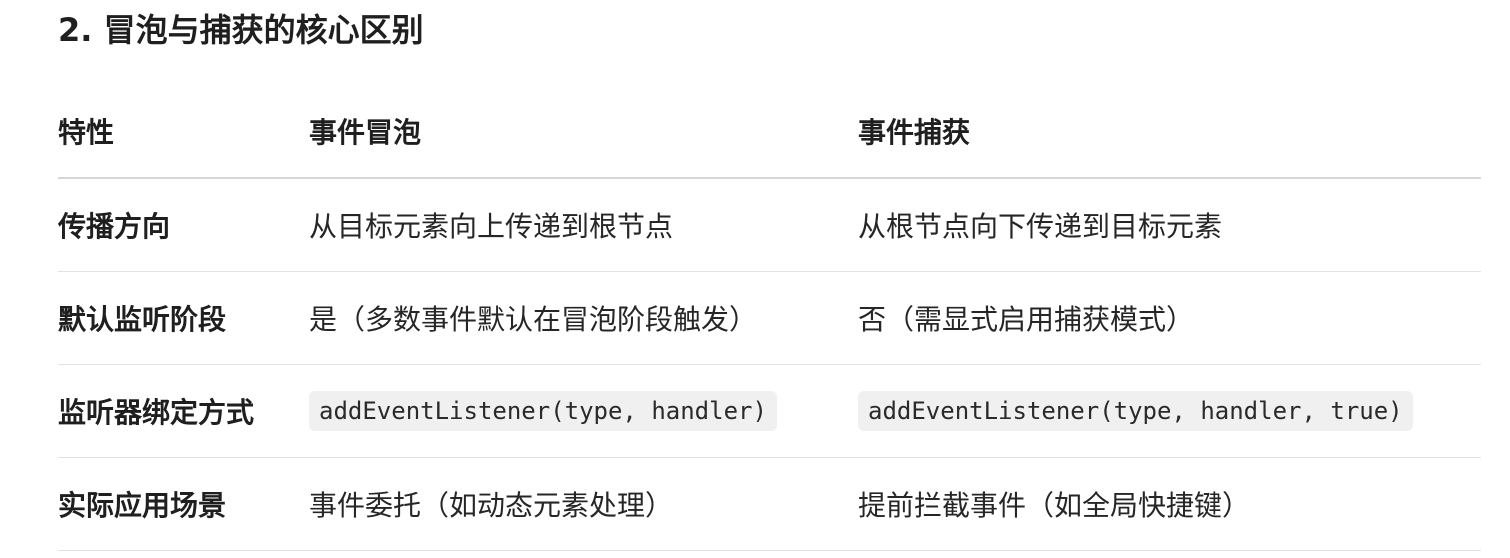 Image resolution: width=1510 pixels, height=558 pixels. What do you see at coordinates (183, 131) in the screenshot?
I see `header-feature: 特性` at bounding box center [183, 131].